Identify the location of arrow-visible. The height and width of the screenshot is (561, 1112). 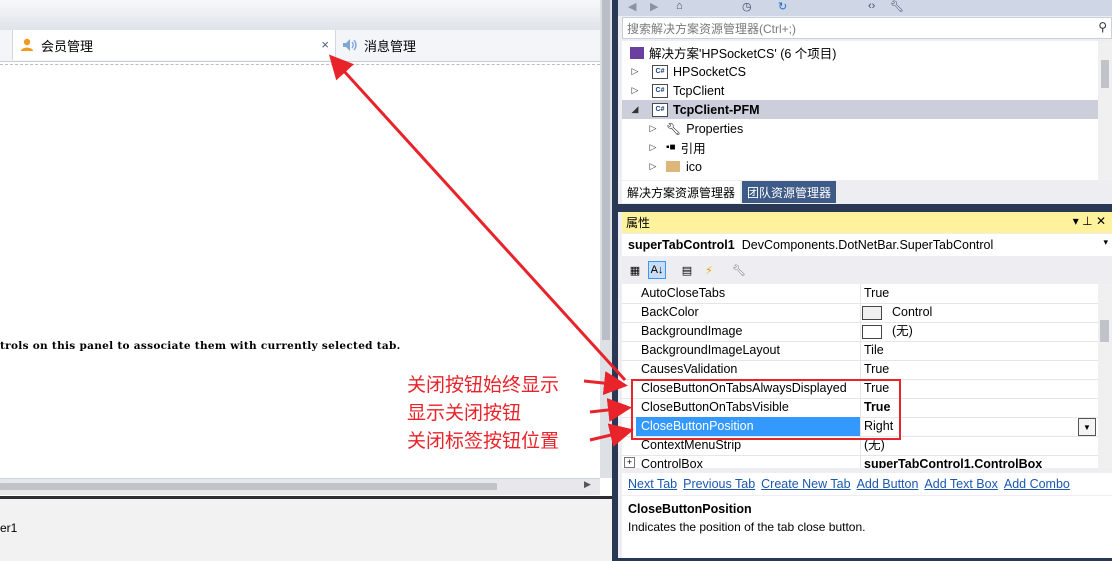
(610, 410).